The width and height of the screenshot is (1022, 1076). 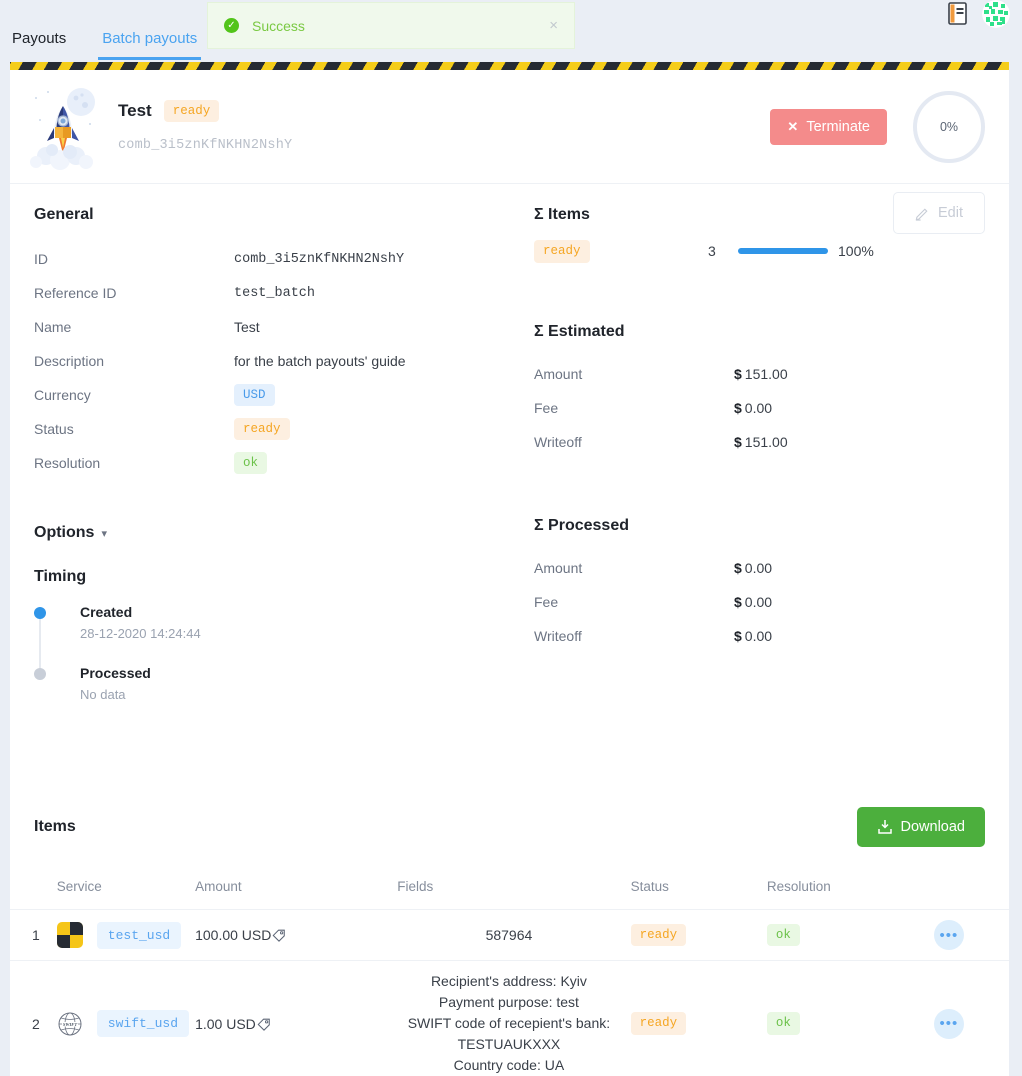 I want to click on col-fields: Fields, so click(x=509, y=886).